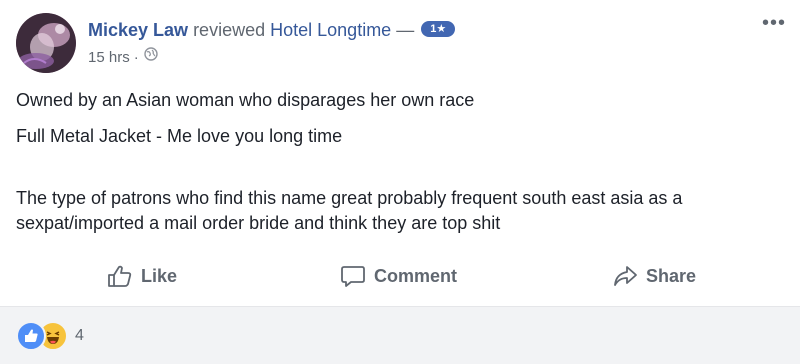 Image resolution: width=800 pixels, height=364 pixels. I want to click on post-meta: 15 hrs ·, so click(123, 57).